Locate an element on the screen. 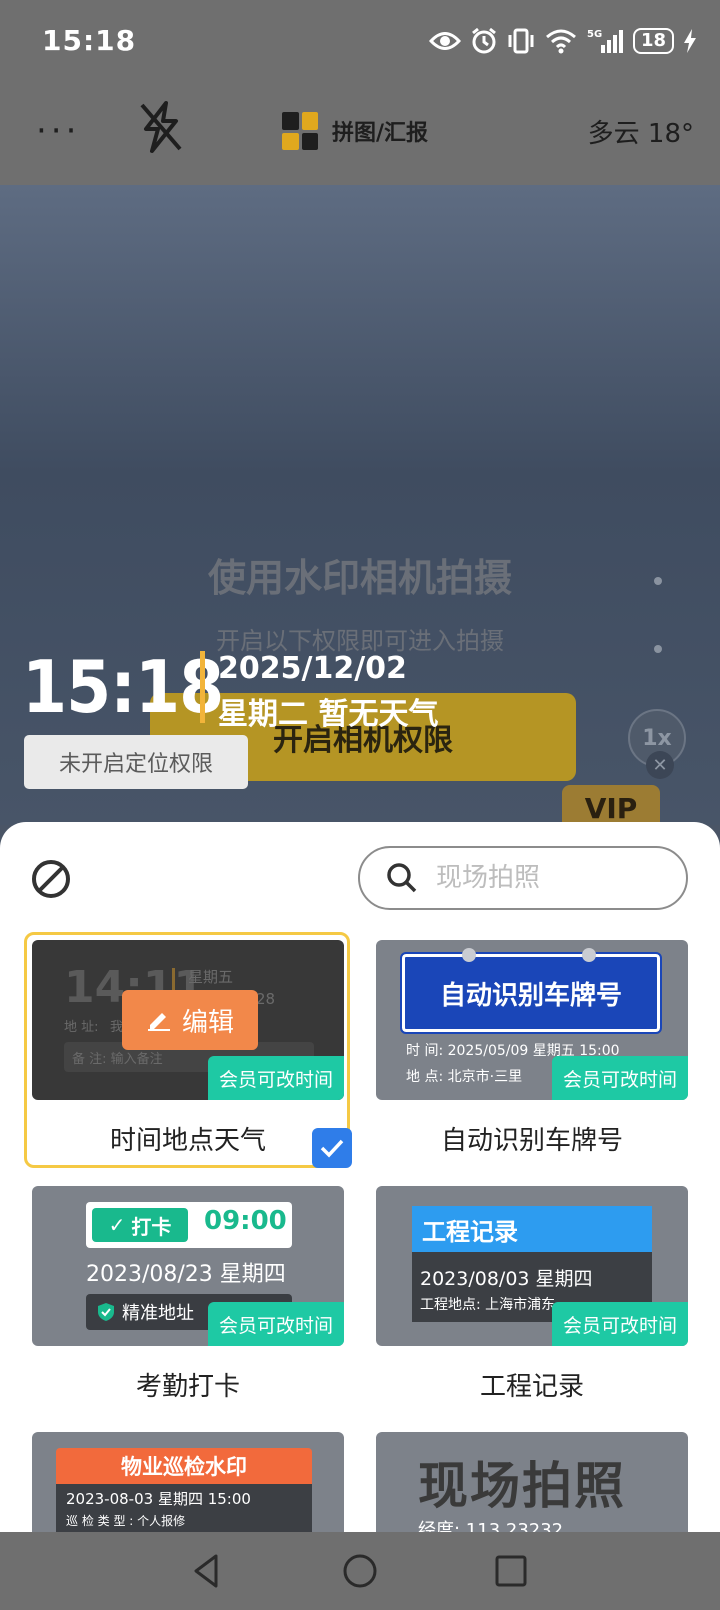 The image size is (720, 1610). watermark-week-weather: 星期二 暂无天气 is located at coordinates (328, 714).